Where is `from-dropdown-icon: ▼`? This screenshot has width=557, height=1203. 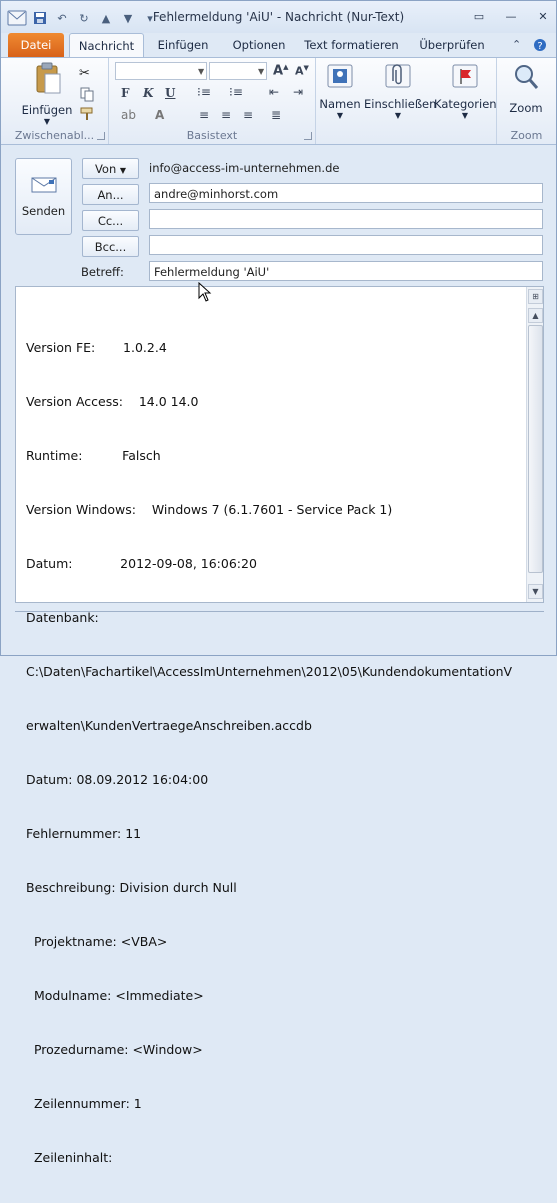
from-dropdown-icon: ▼ is located at coordinates (123, 170).